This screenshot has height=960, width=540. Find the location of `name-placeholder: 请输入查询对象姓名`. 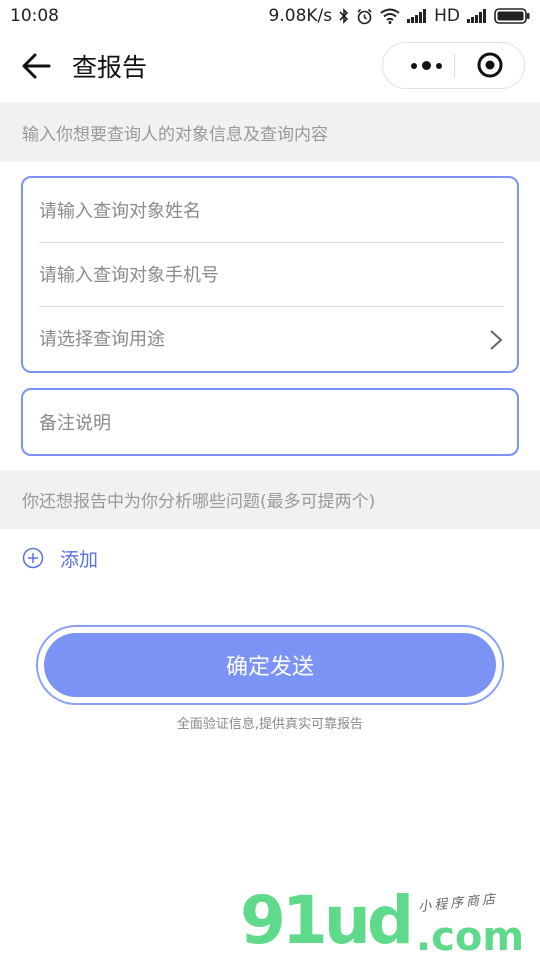

name-placeholder: 请输入查询对象姓名 is located at coordinates (120, 211).